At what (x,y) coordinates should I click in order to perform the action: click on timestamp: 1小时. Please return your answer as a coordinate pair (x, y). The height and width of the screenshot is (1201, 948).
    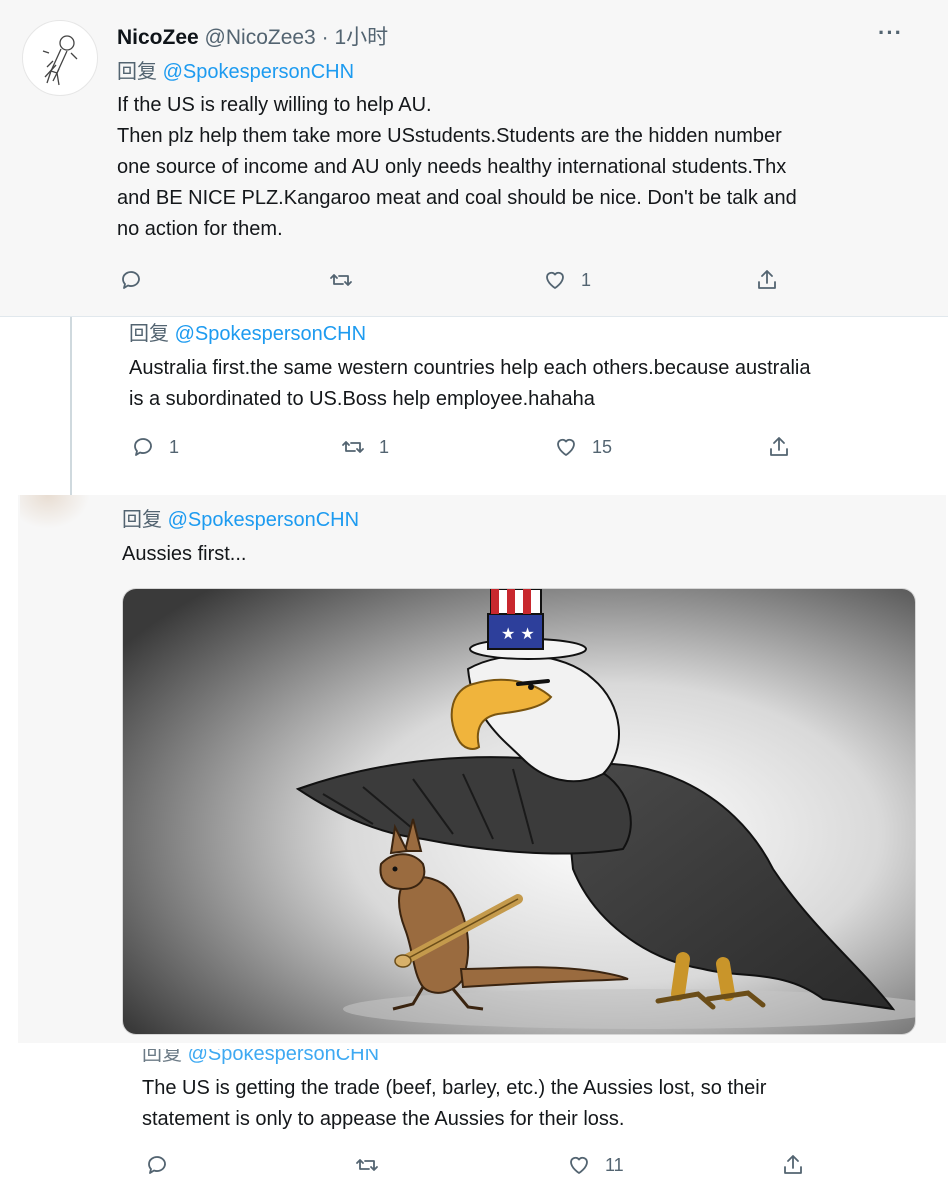
    Looking at the image, I should click on (361, 37).